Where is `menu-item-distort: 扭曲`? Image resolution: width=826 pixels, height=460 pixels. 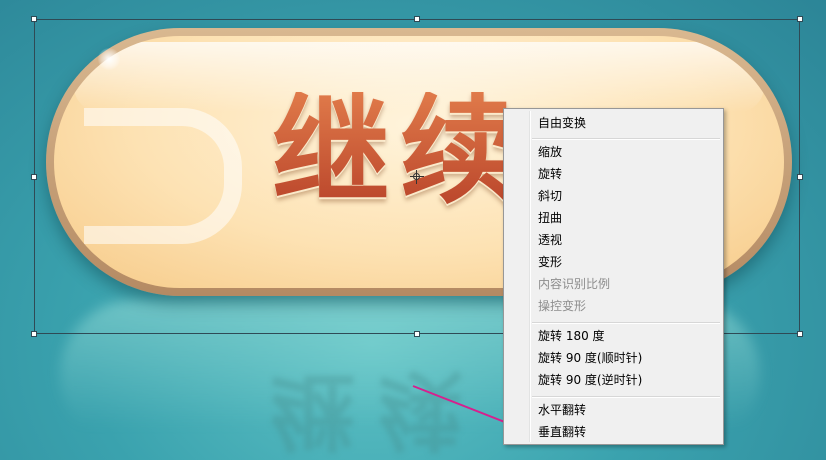 menu-item-distort: 扭曲 is located at coordinates (550, 218).